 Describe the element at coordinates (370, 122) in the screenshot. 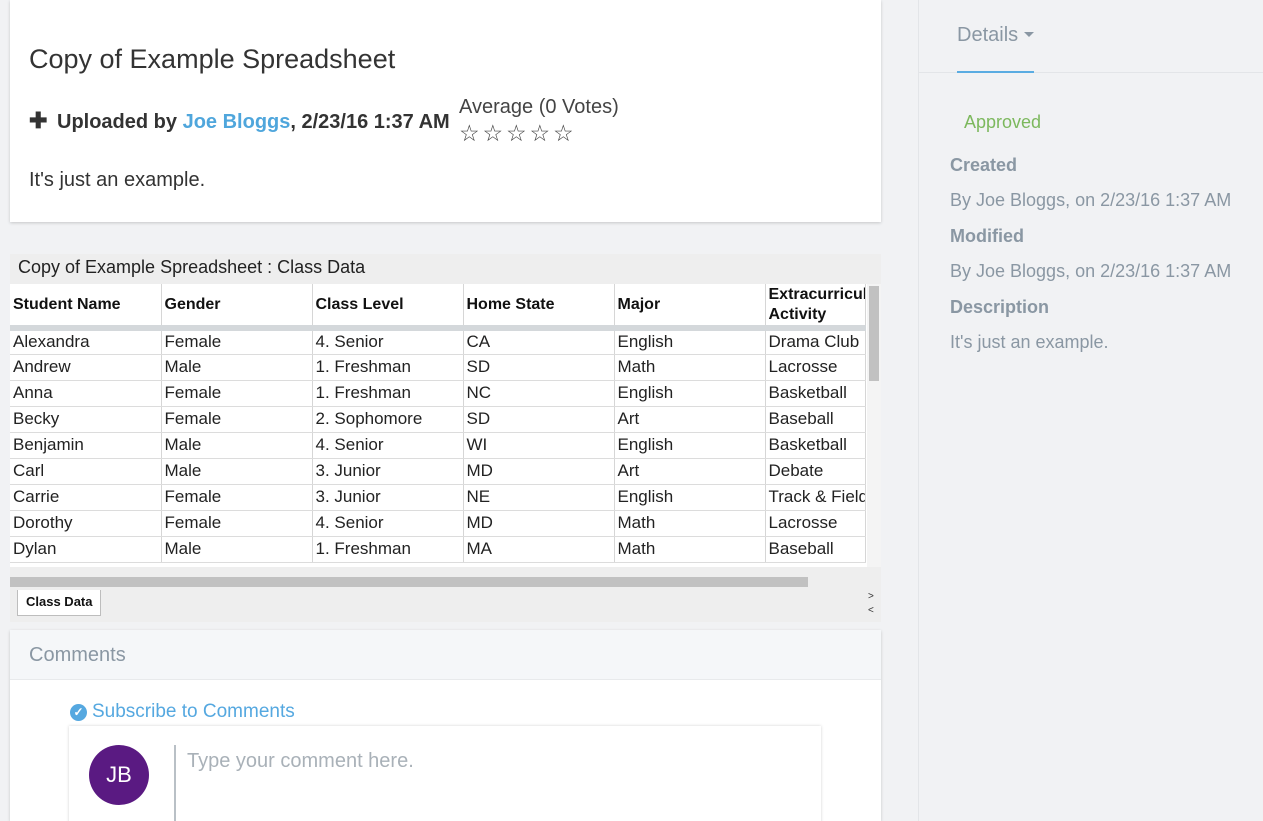

I see `upload-date: , 2/23/16 1:37 AM` at that location.